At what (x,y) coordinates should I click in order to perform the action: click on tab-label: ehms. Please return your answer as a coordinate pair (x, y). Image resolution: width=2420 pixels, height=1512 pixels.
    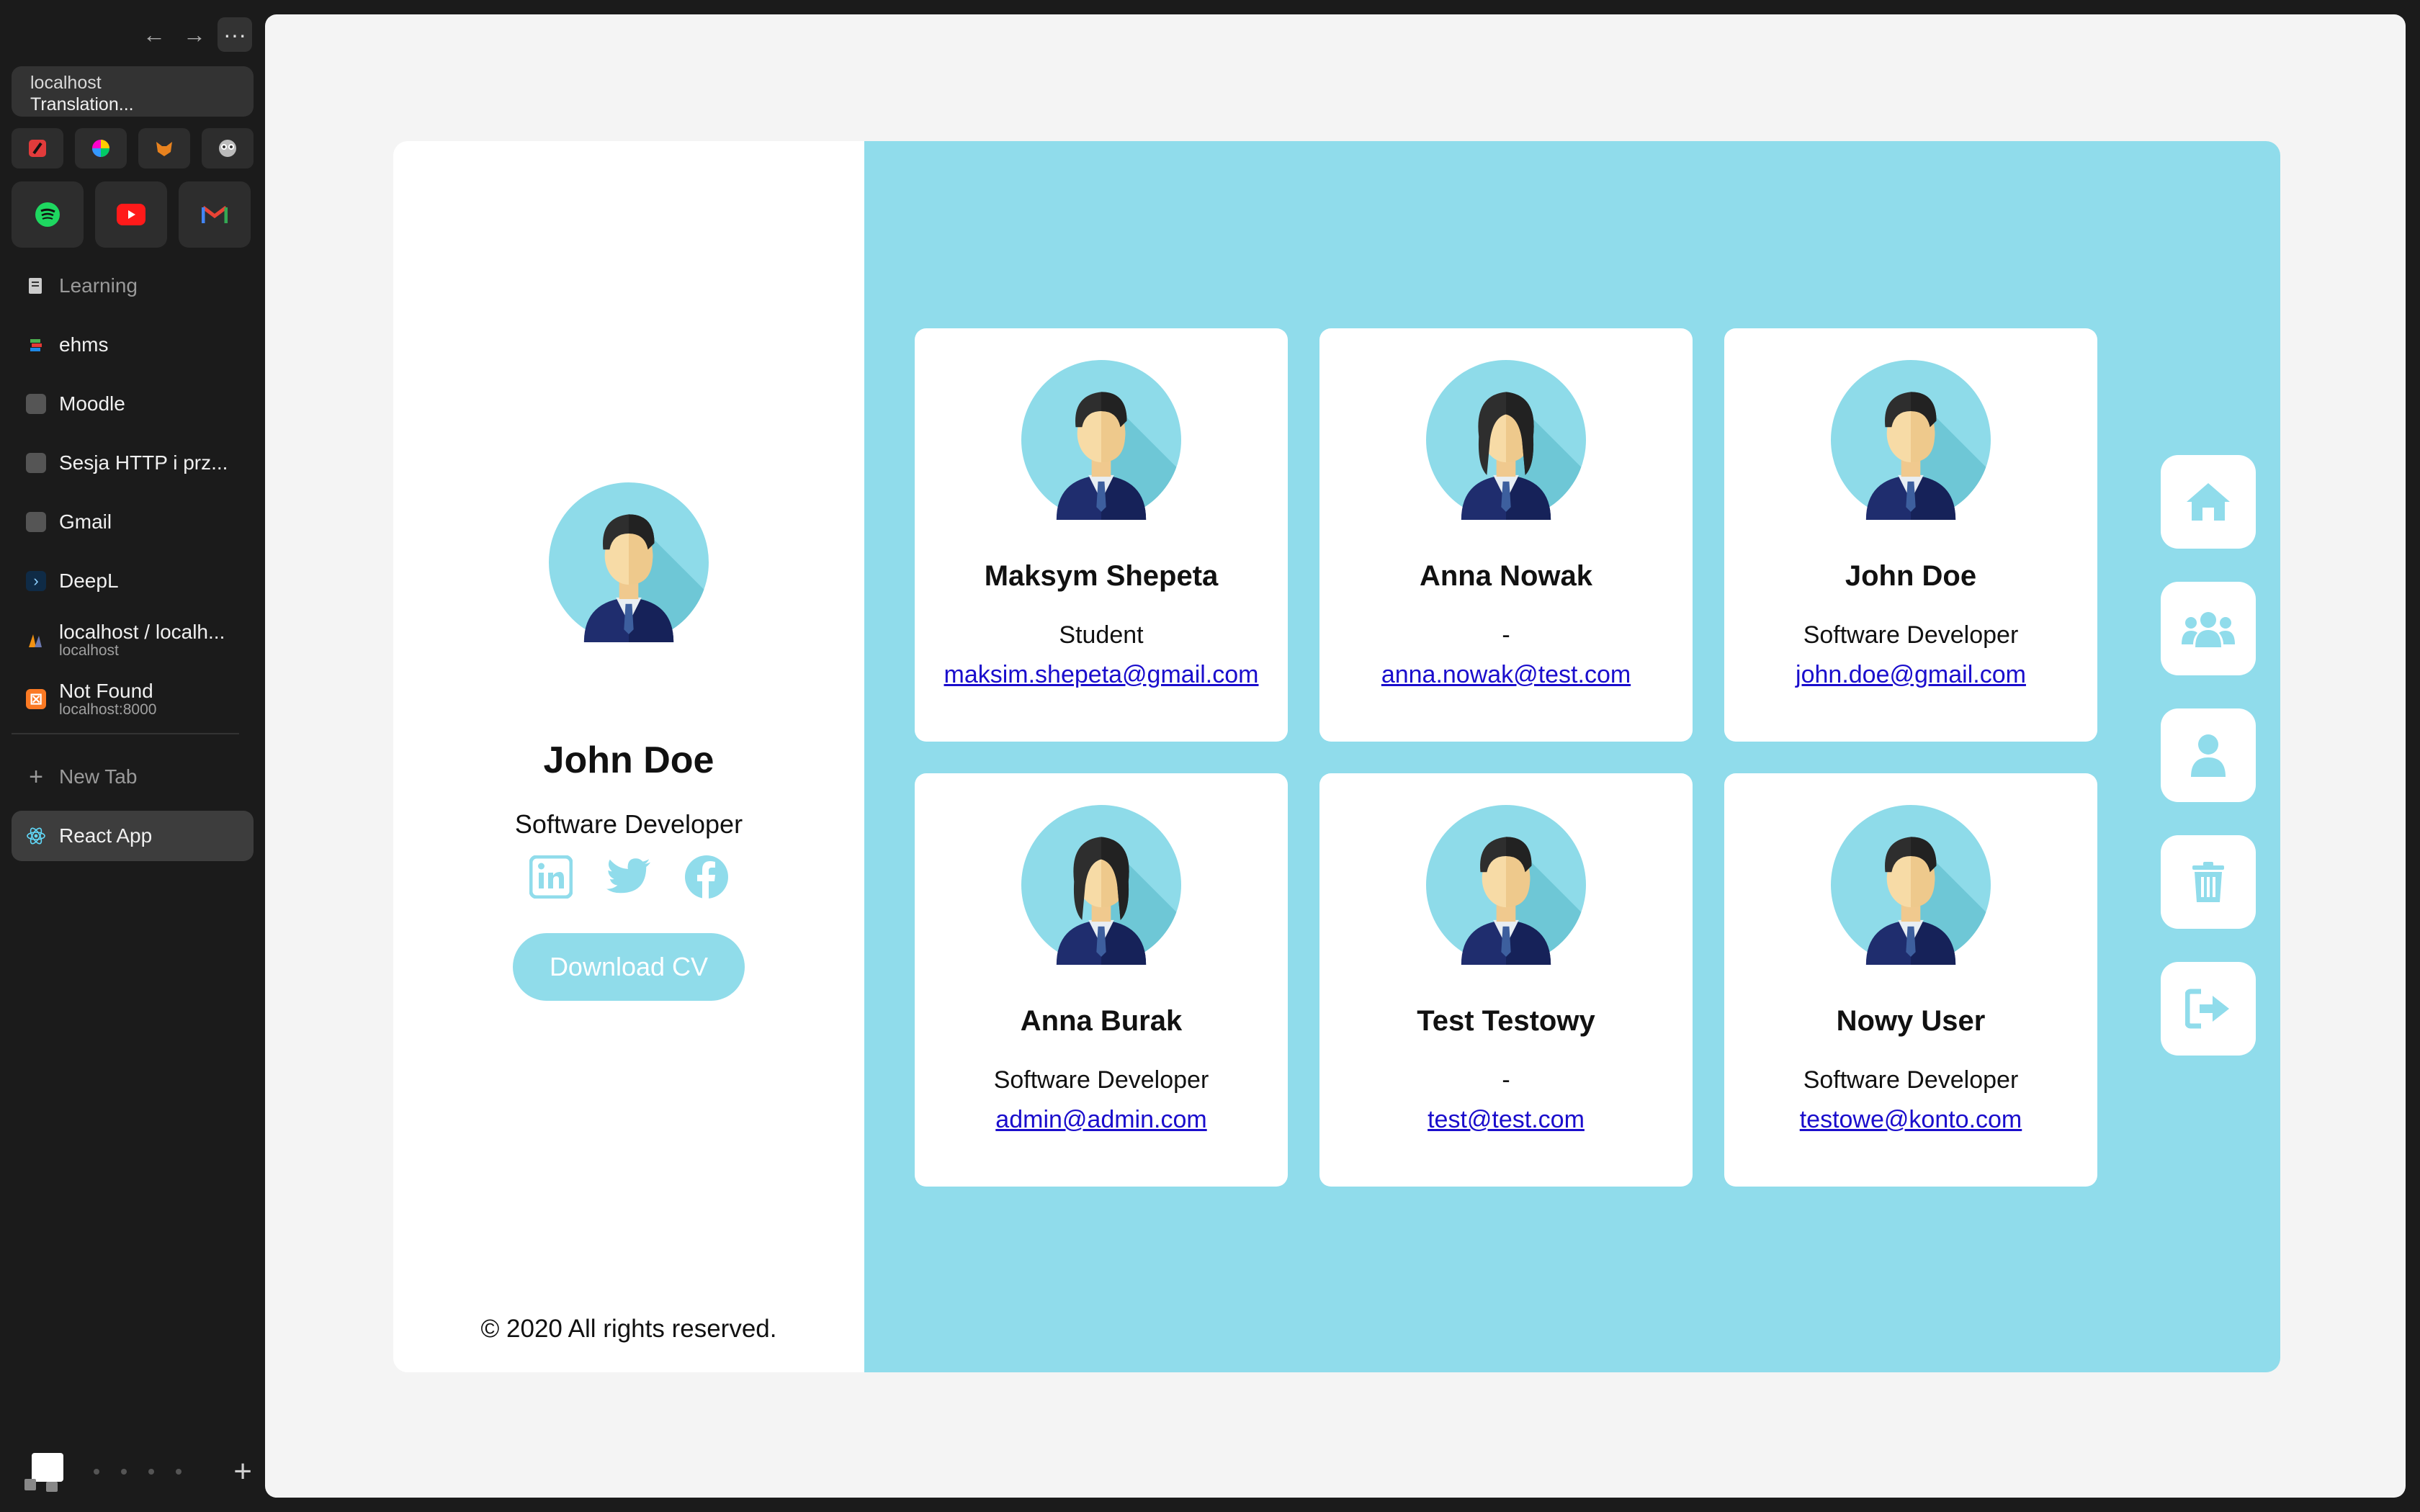
    Looking at the image, I should click on (84, 344).